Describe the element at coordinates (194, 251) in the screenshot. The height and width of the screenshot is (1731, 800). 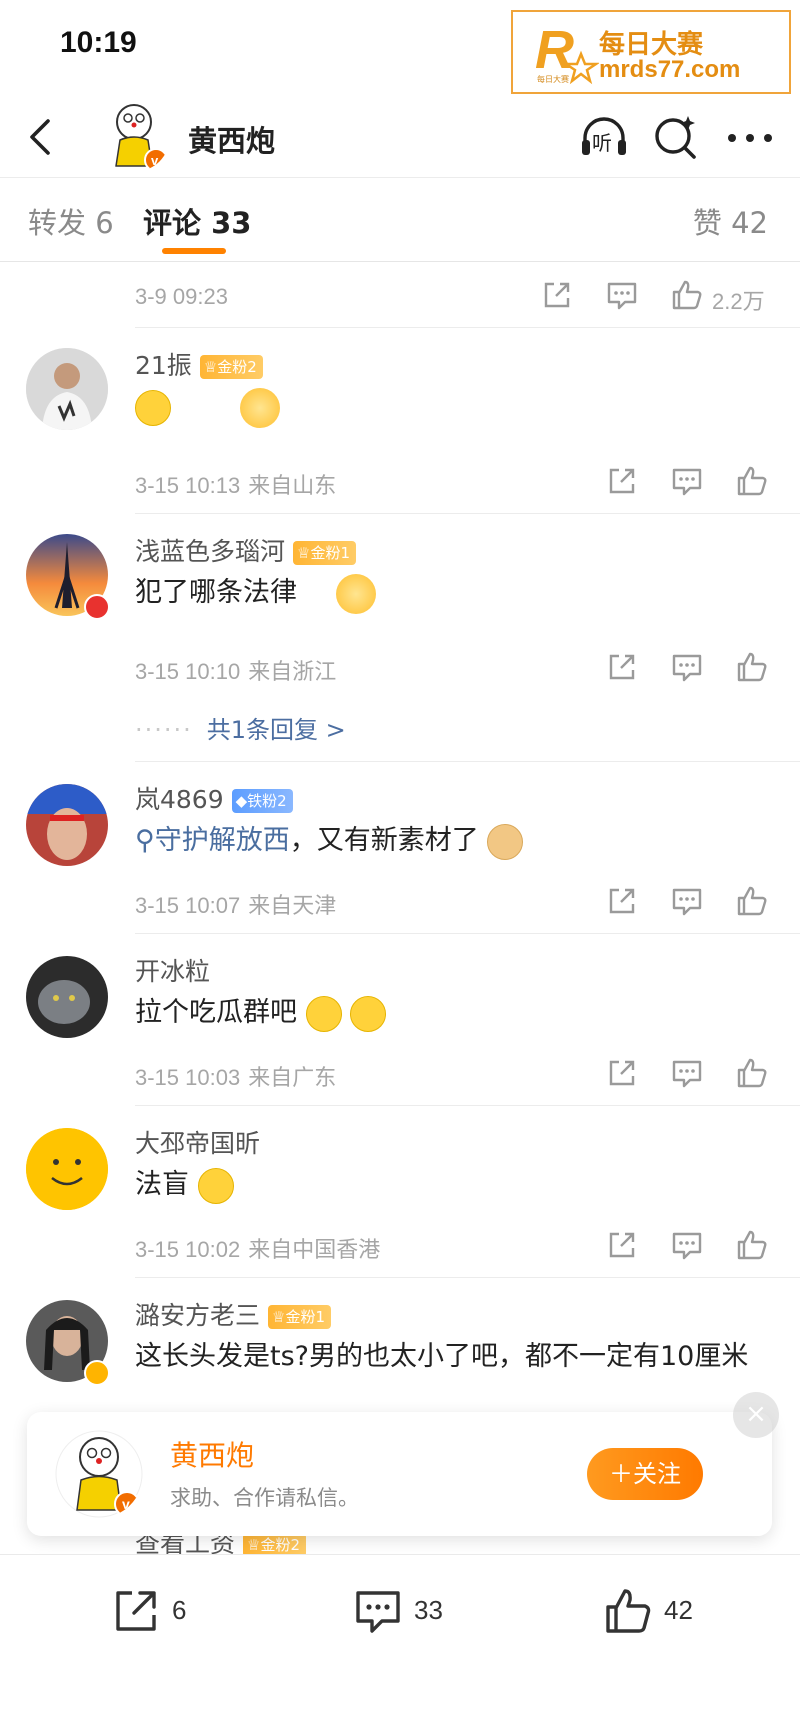
I see `tab-active-indicator` at that location.